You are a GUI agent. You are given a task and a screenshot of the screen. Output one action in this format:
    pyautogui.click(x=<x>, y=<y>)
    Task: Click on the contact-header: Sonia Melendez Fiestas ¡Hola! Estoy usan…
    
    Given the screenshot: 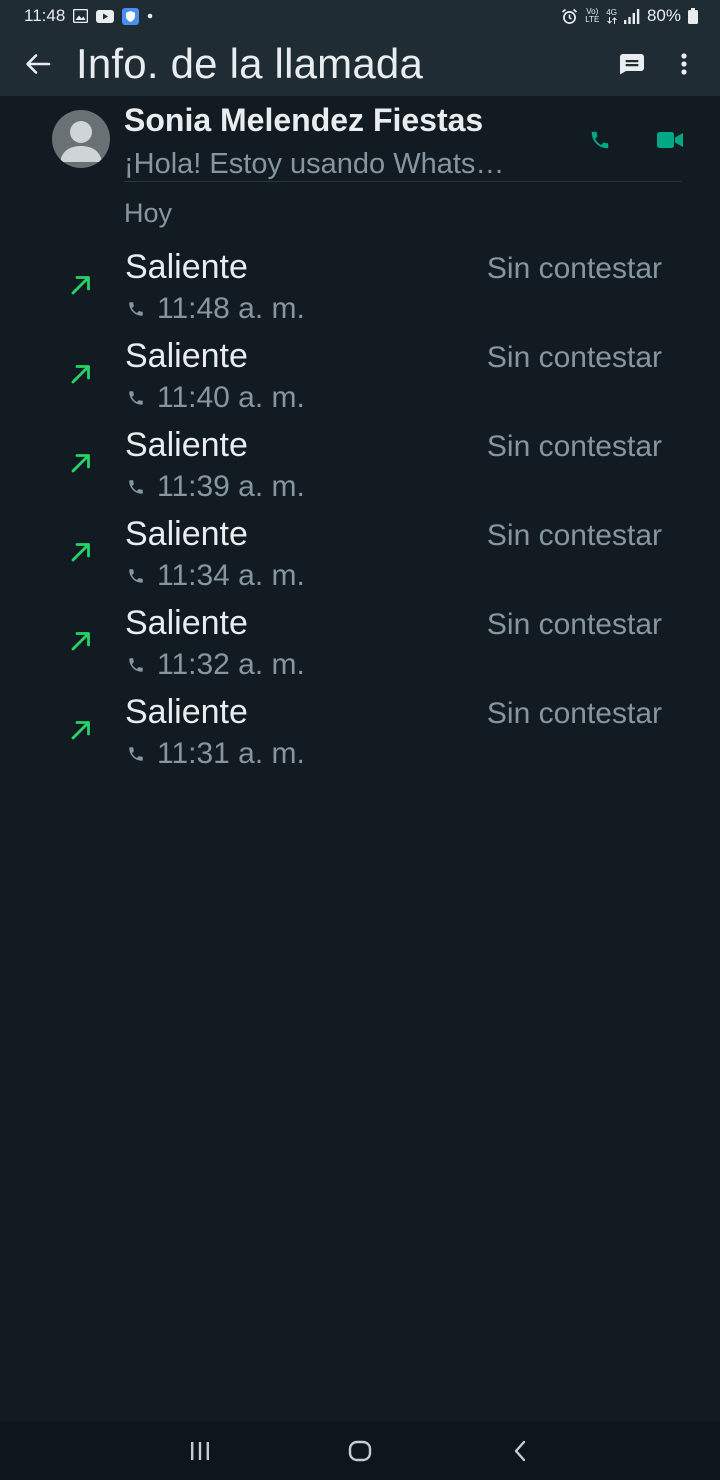 What is the action you would take?
    pyautogui.click(x=360, y=141)
    